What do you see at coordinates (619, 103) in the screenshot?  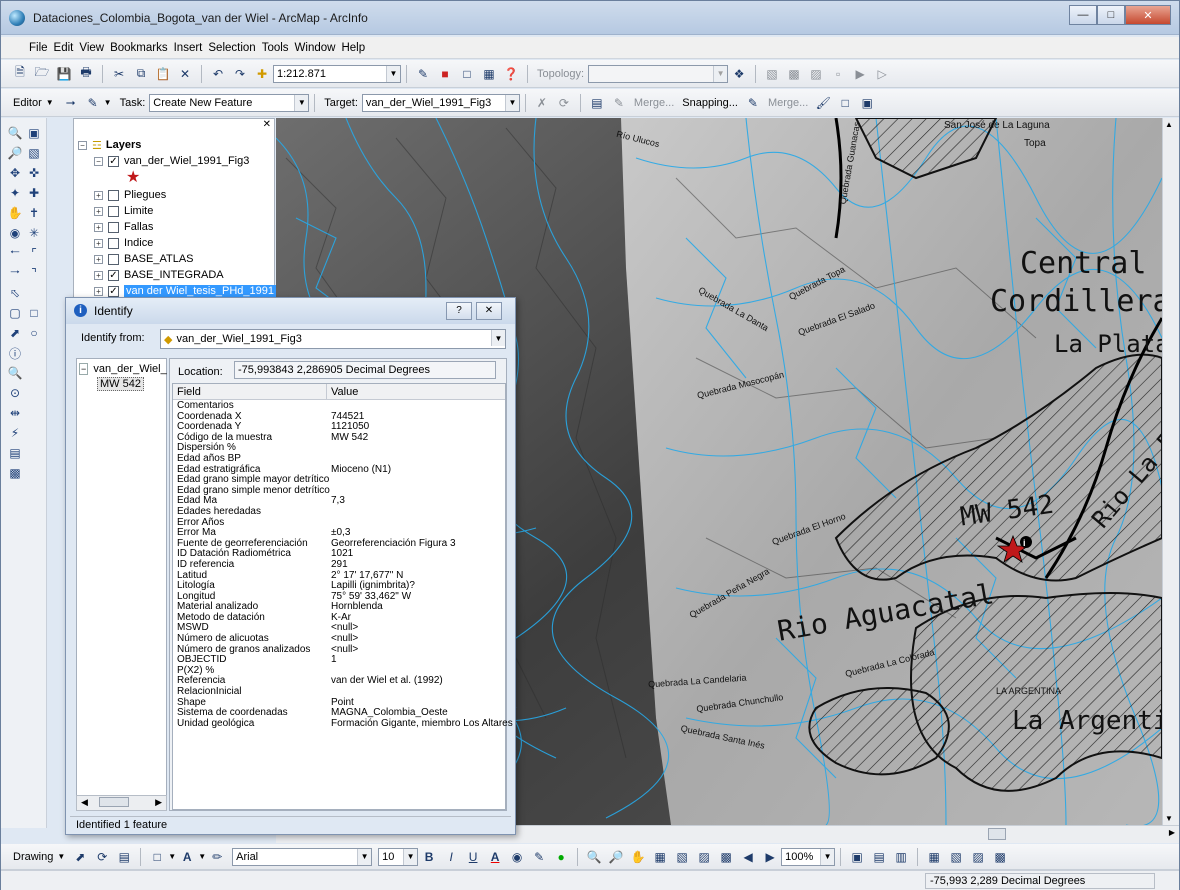 I see `sketch-properties-icon: ✎` at bounding box center [619, 103].